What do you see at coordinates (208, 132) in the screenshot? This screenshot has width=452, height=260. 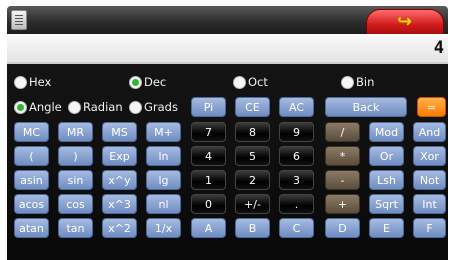 I see `key-button: 7` at bounding box center [208, 132].